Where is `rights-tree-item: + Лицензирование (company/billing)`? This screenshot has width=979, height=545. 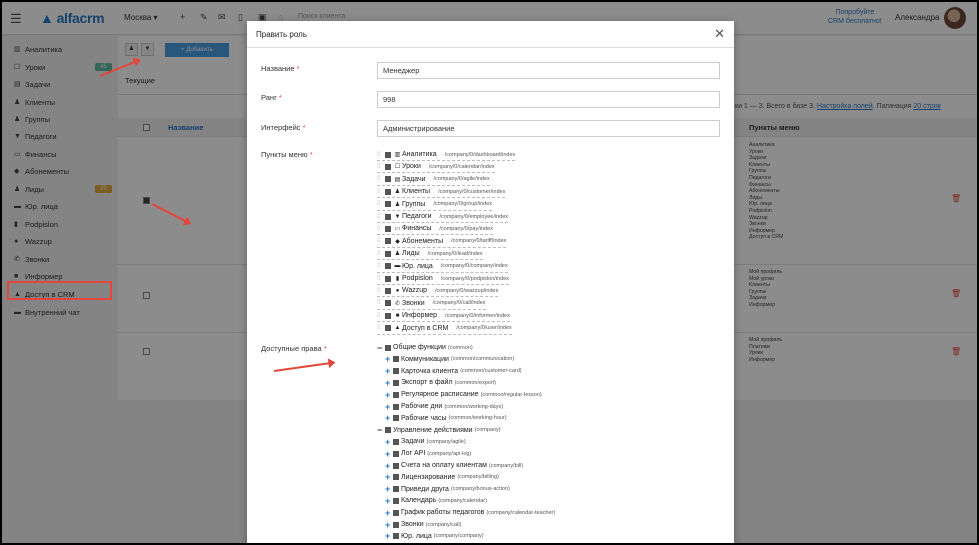
rights-tree-item: + Лицензирование (company/billing) is located at coordinates (442, 477).